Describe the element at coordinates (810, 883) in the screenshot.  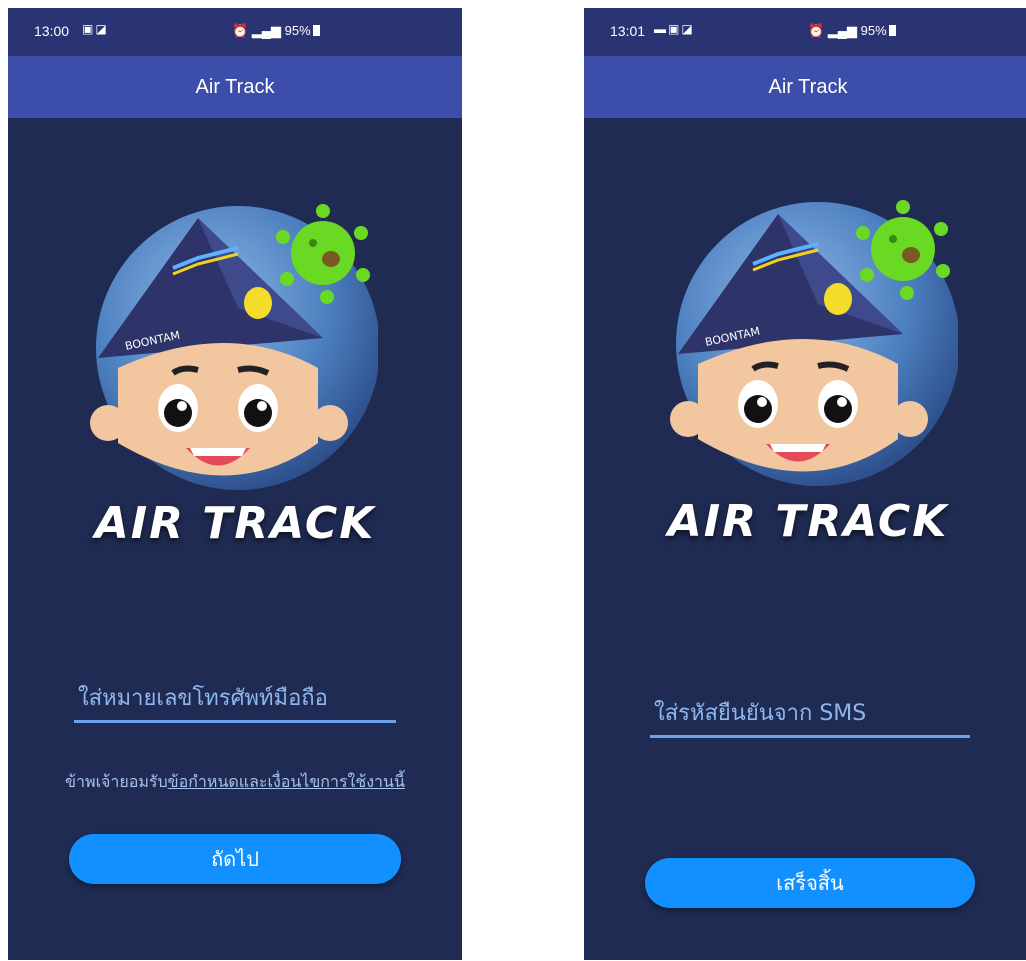
I see `finish-button: เสร็จสิ้น` at that location.